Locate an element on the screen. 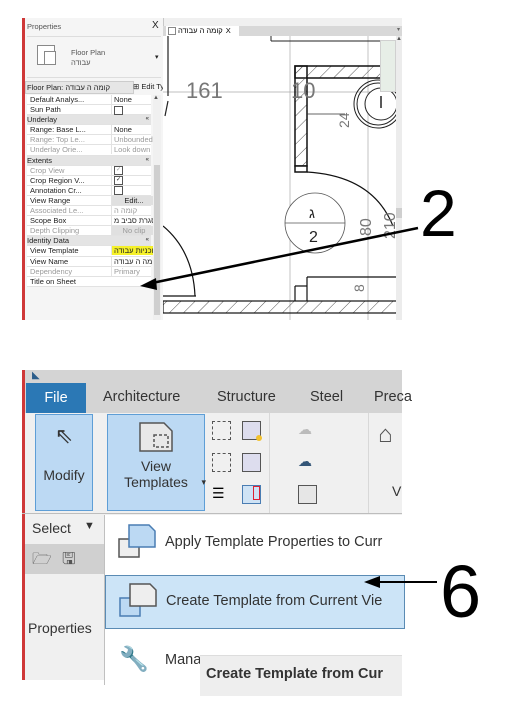 This screenshot has height=701, width=521. ribbon-tabs: File Architecture Structure Steel Preca is located at coordinates (217, 398).